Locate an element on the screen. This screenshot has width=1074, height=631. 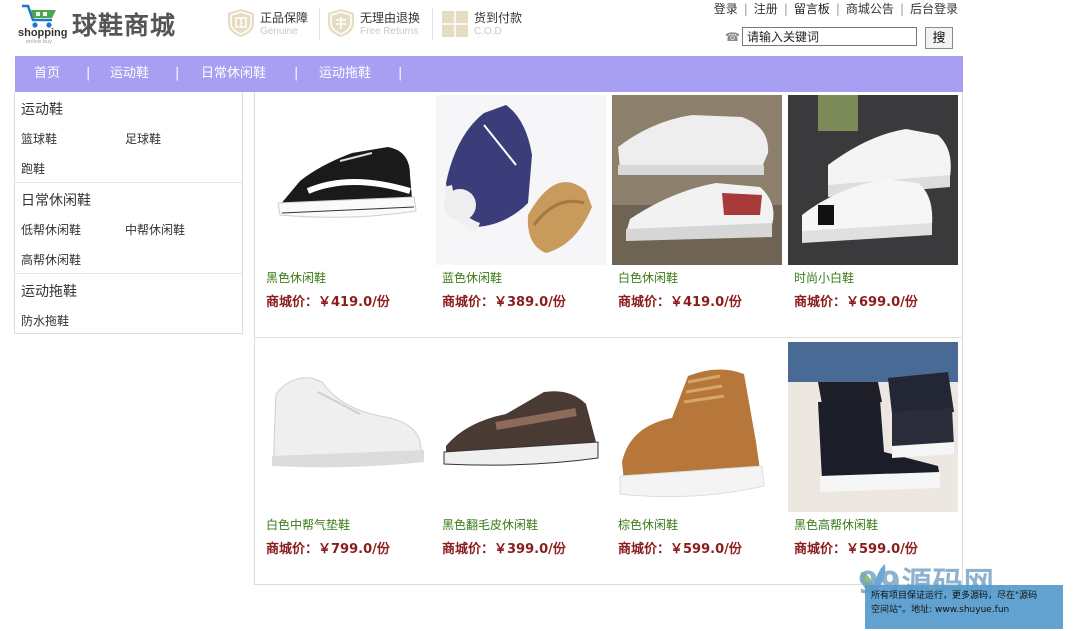
watermark-line: 空间站"。地址: www.shuyue.fun is located at coordinates (940, 610).